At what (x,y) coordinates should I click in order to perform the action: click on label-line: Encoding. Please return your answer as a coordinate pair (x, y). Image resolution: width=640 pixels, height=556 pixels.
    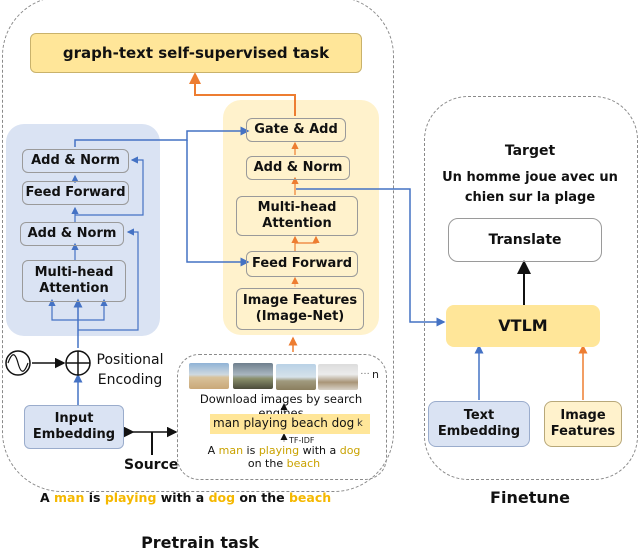
    Looking at the image, I should click on (130, 380).